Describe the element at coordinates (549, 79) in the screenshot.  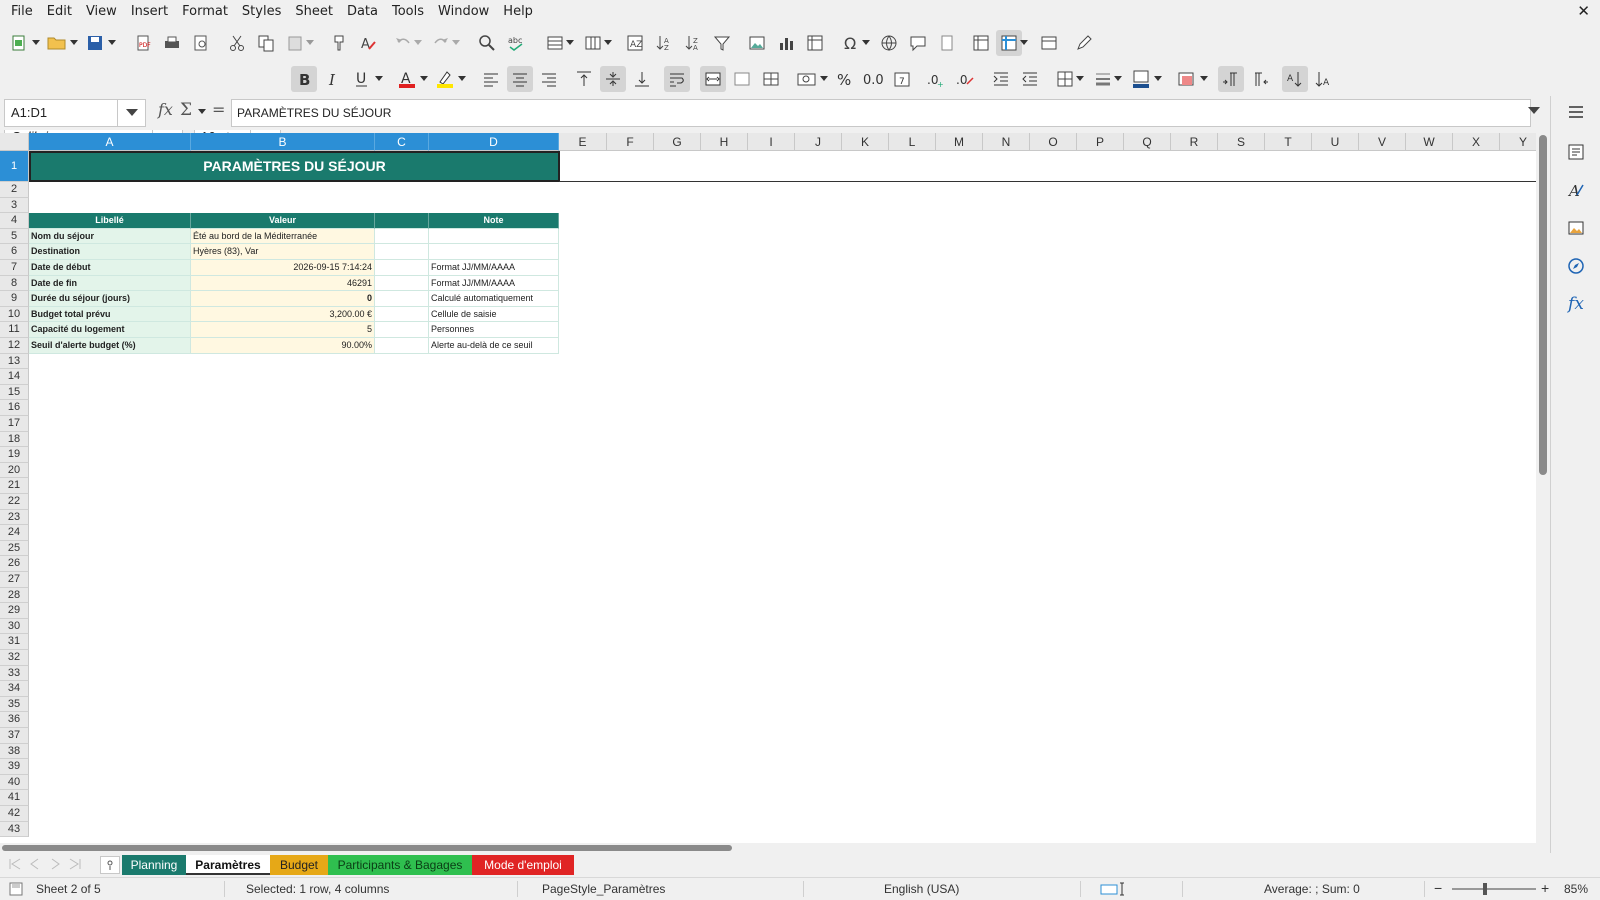
I see `align-right-icon` at that location.